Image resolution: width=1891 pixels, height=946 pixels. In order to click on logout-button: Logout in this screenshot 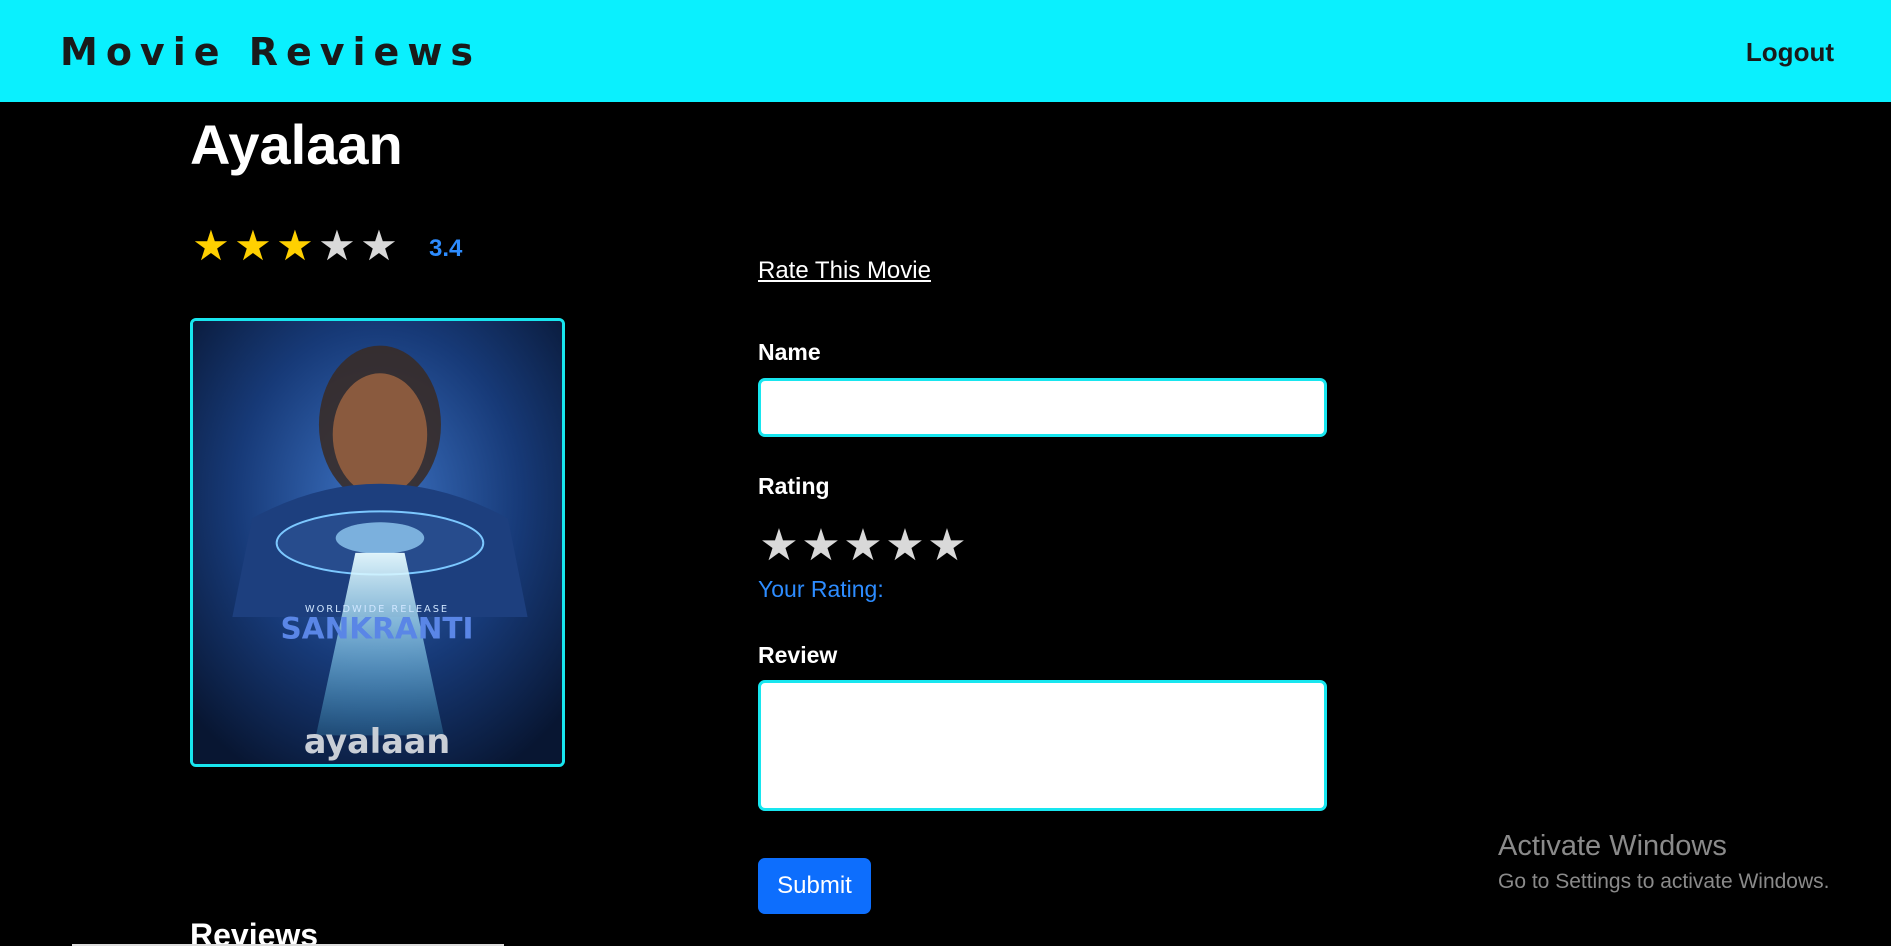, I will do `click(1790, 52)`.